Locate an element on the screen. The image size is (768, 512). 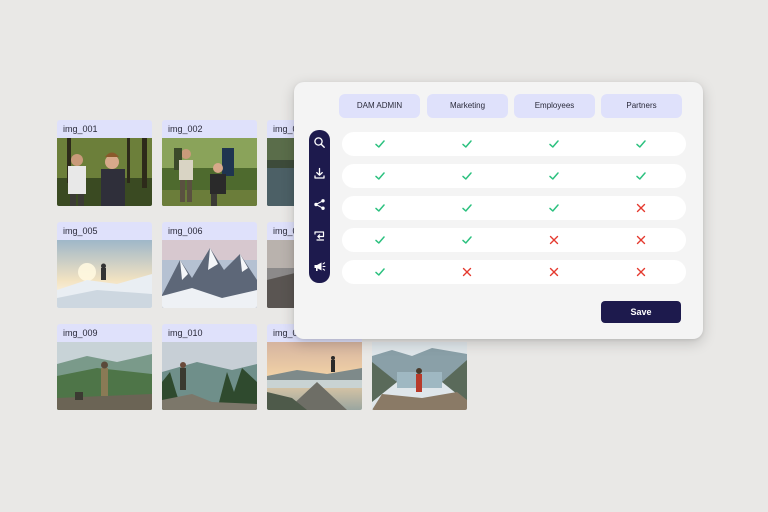
permission-row-repeat is located at coordinates (514, 240).